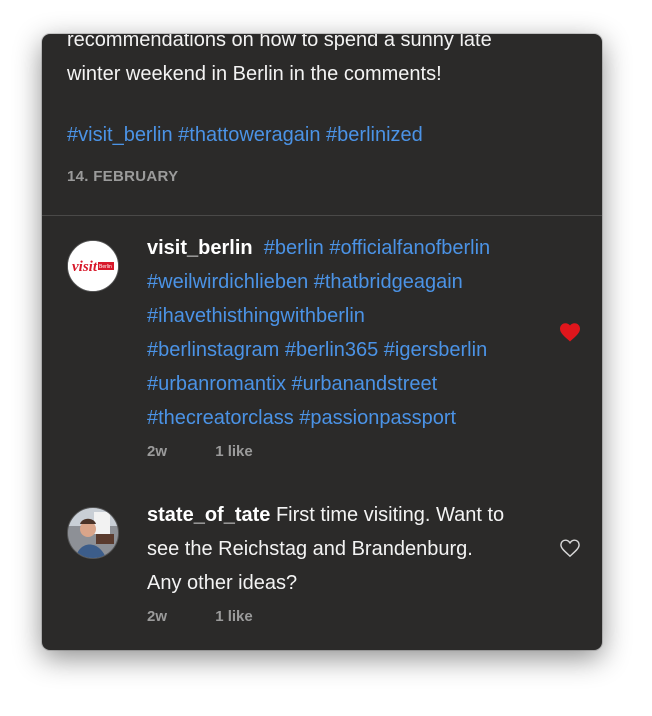 This screenshot has height=716, width=652. Describe the element at coordinates (301, 418) in the screenshot. I see `comment-hashtags: #thecreatorclass #passionpassport` at that location.